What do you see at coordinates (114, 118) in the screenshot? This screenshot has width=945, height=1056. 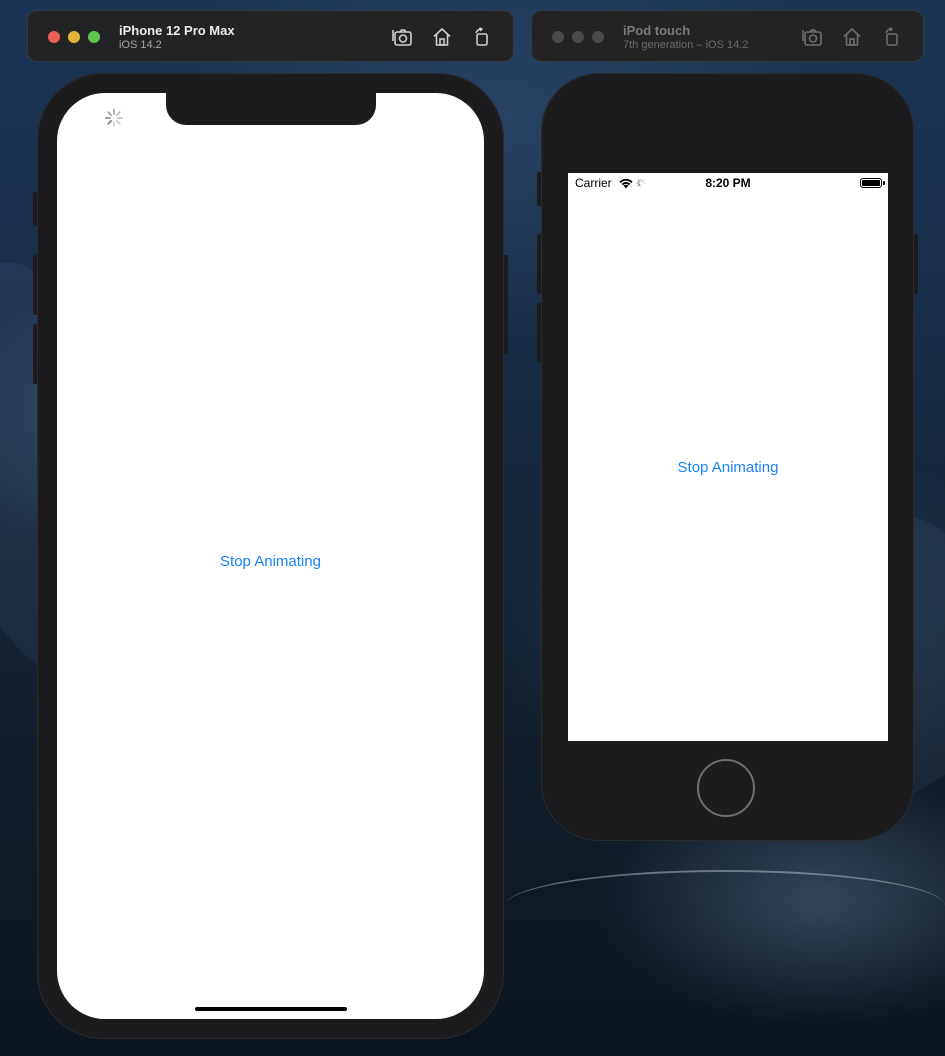 I see `activity-indicator-icon` at bounding box center [114, 118].